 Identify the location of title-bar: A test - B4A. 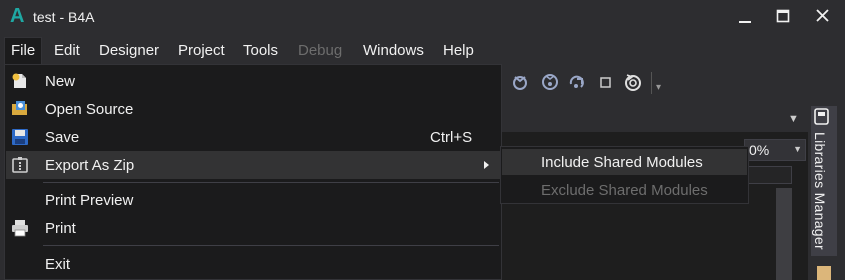
(422, 17).